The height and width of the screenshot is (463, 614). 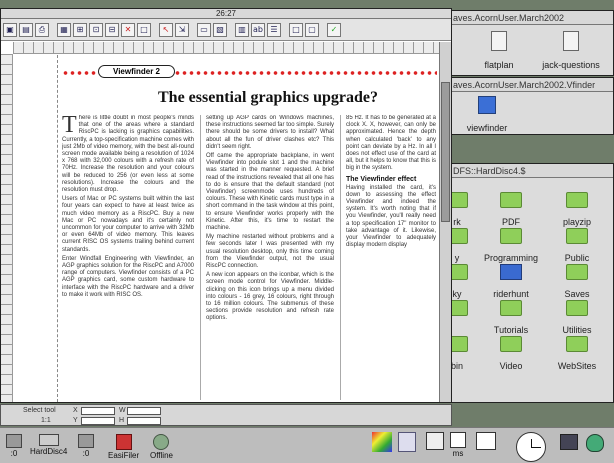 I want to click on iconbar-easifiler: EasiFiler, so click(x=123, y=447).